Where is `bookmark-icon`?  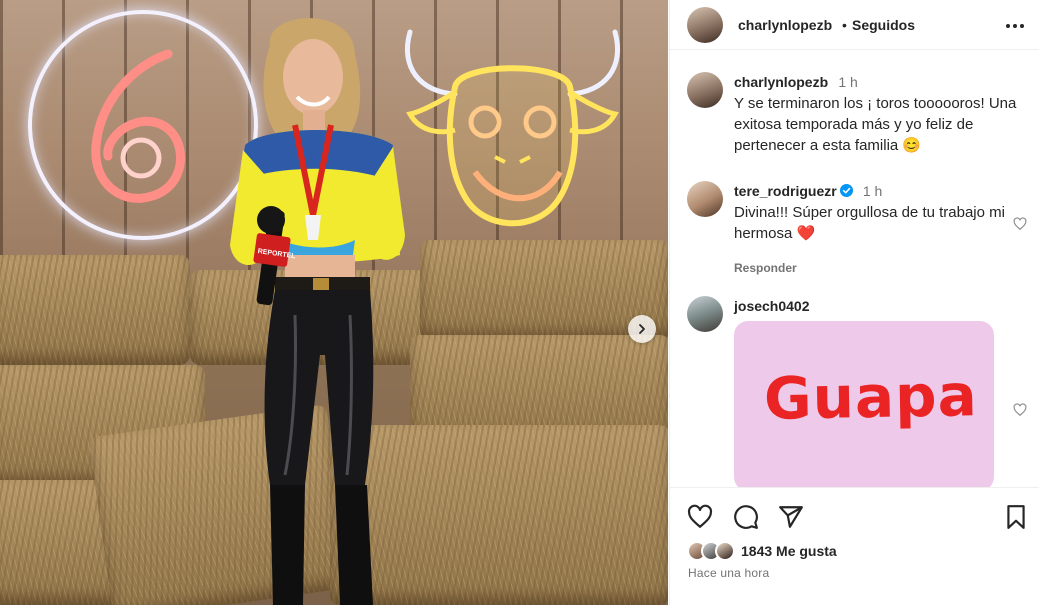
bookmark-icon is located at coordinates (1016, 517).